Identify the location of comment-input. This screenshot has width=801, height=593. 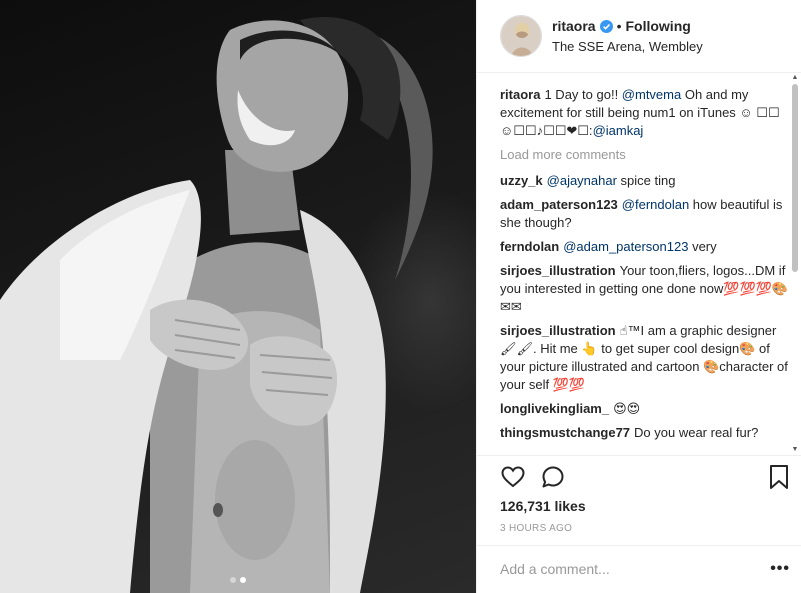
(625, 569).